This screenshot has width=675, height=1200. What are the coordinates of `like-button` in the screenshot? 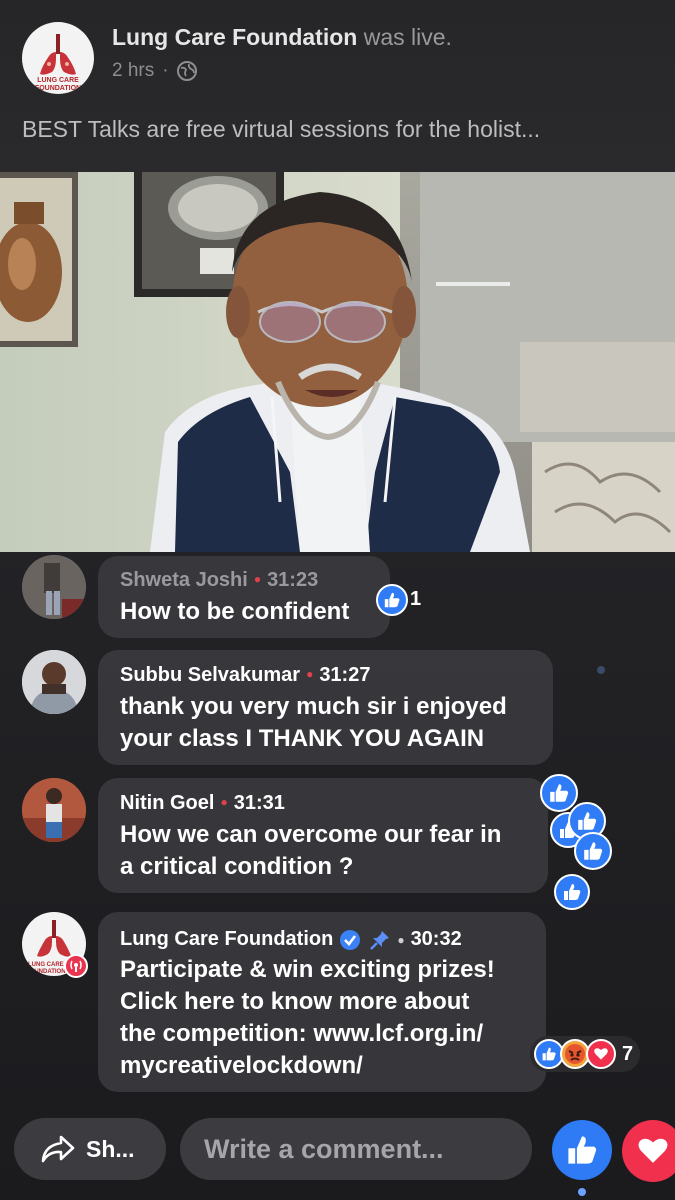 It's located at (582, 1150).